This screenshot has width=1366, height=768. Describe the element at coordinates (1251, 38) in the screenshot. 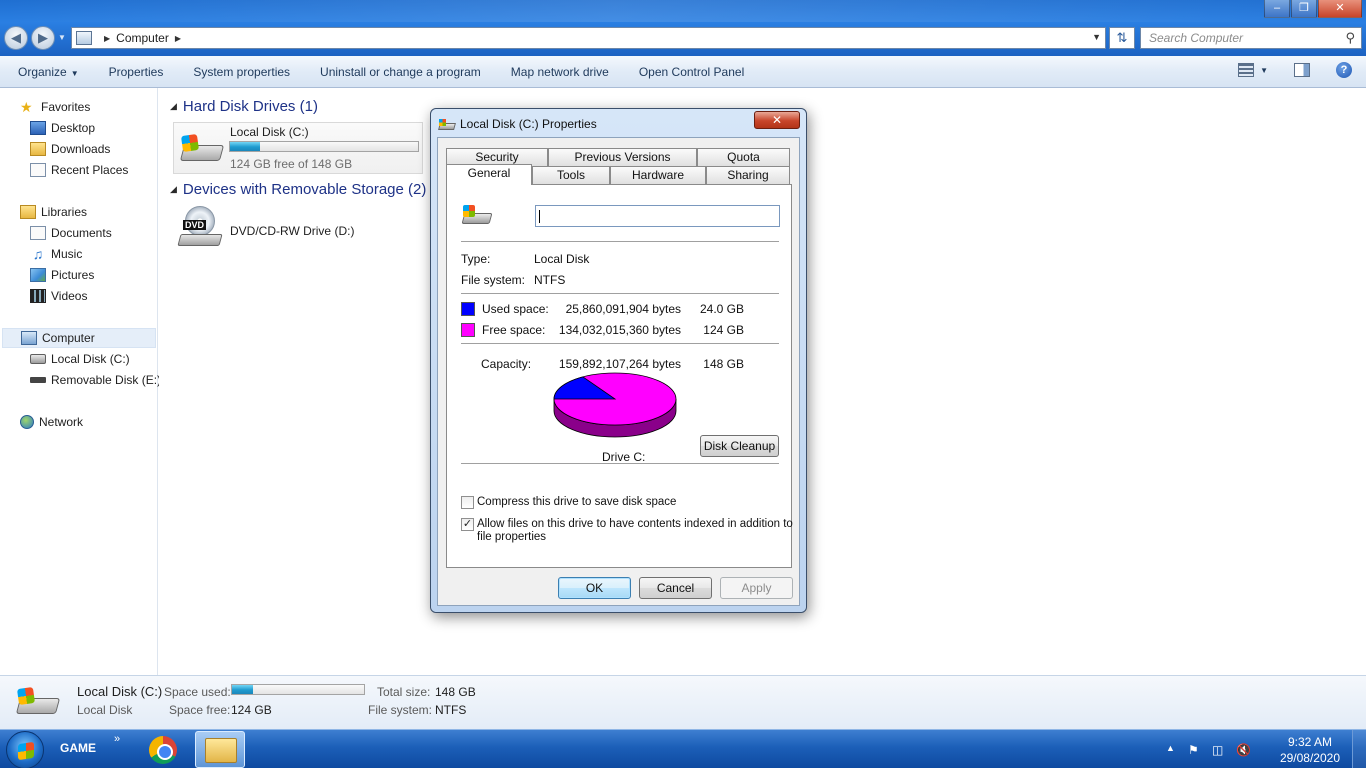

I see `search-input: Search Computer ⚲` at that location.